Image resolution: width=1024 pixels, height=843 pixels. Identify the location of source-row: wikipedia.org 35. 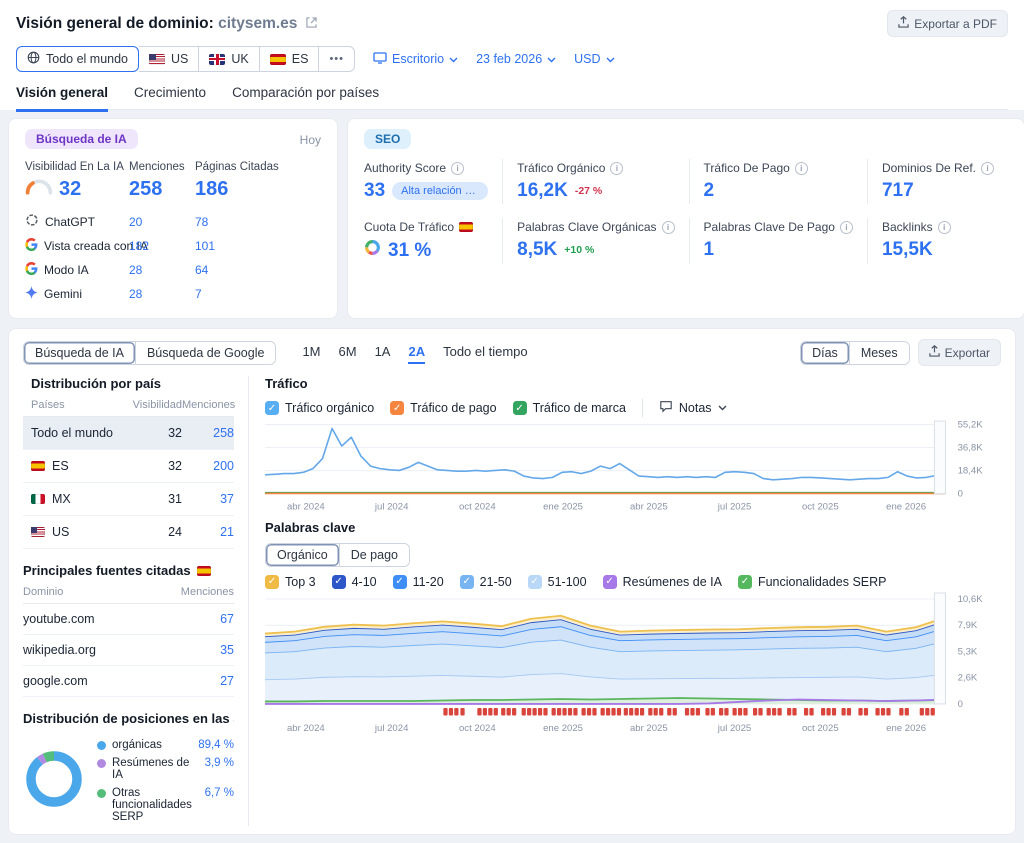
(128, 650).